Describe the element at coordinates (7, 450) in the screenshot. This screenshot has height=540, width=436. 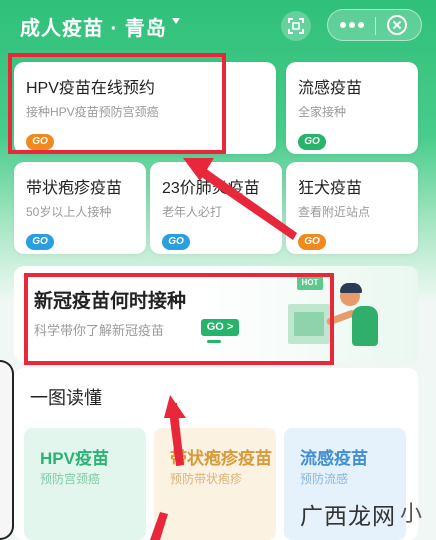
I see `device-edge` at that location.